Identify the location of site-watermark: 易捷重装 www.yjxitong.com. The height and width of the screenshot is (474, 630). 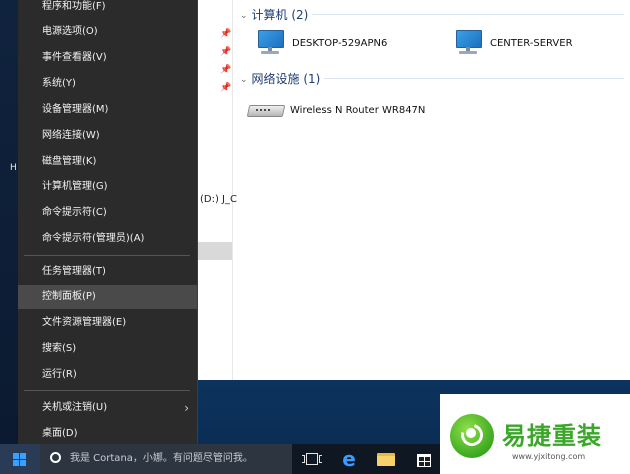
(535, 434).